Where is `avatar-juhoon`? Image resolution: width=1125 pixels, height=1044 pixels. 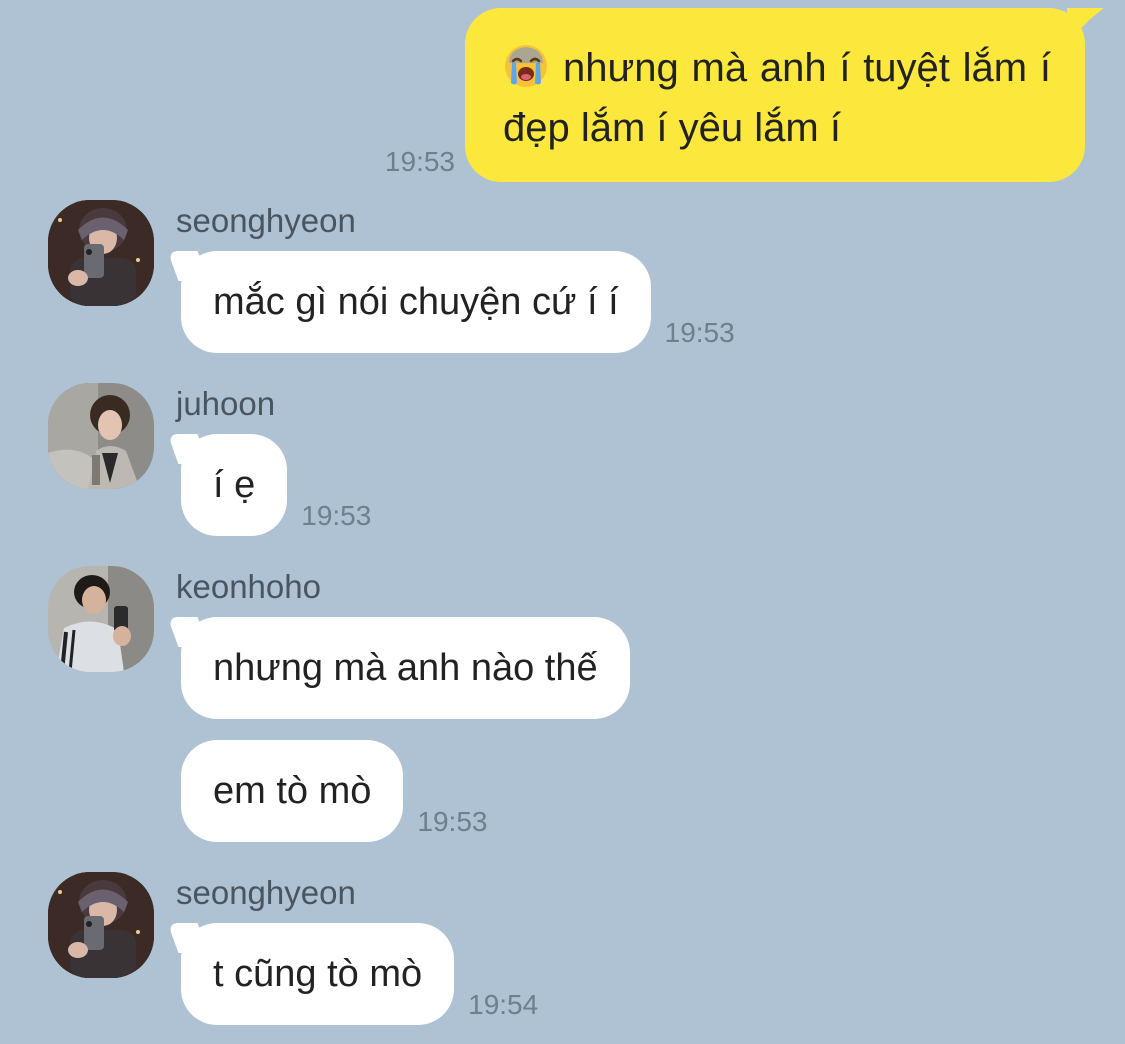 avatar-juhoon is located at coordinates (101, 436).